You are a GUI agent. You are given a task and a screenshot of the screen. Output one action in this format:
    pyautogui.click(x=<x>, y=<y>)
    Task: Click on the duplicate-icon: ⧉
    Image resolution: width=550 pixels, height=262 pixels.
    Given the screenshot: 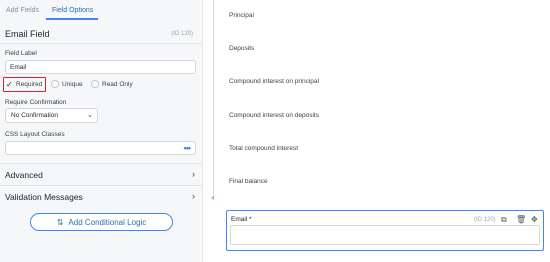 What is the action you would take?
    pyautogui.click(x=504, y=220)
    